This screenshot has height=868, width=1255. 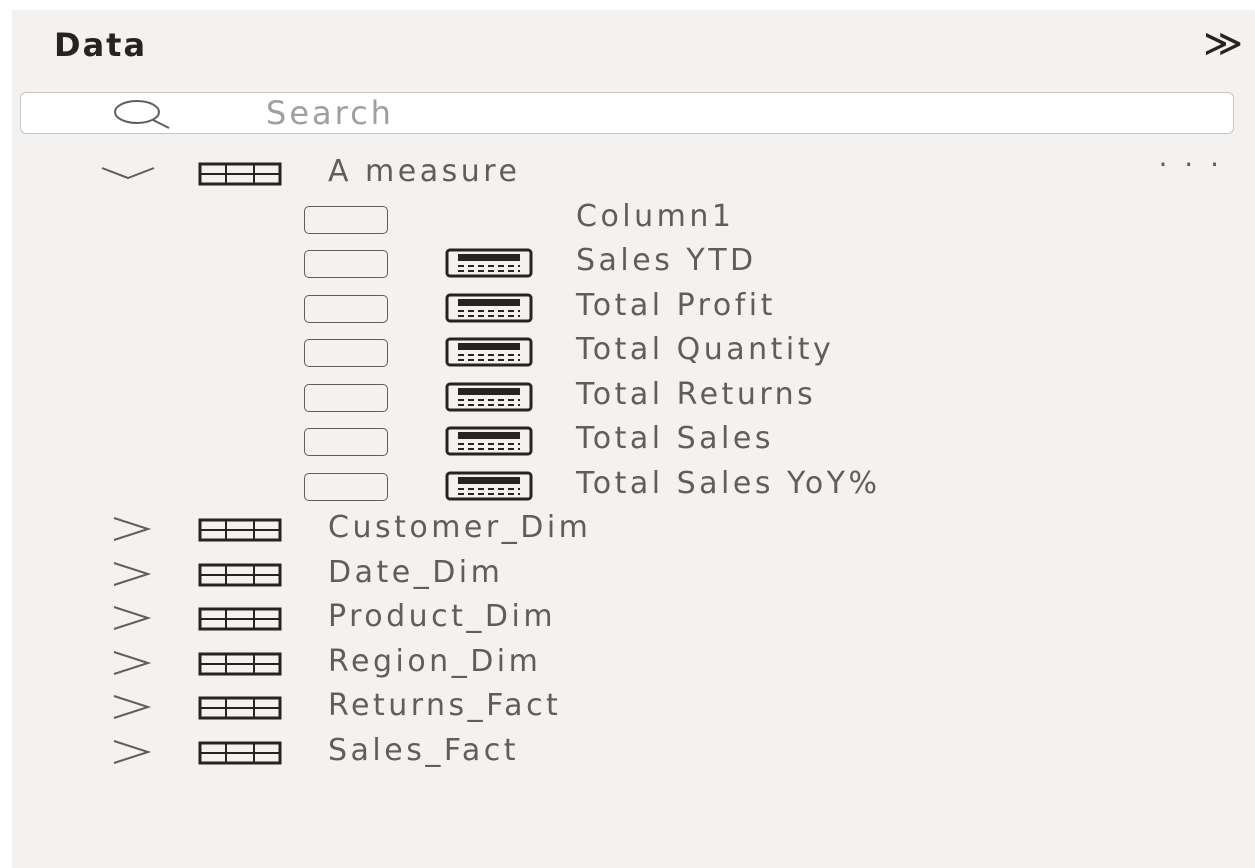 I want to click on field-row-total-returns: Total Returns, so click(x=633, y=397).